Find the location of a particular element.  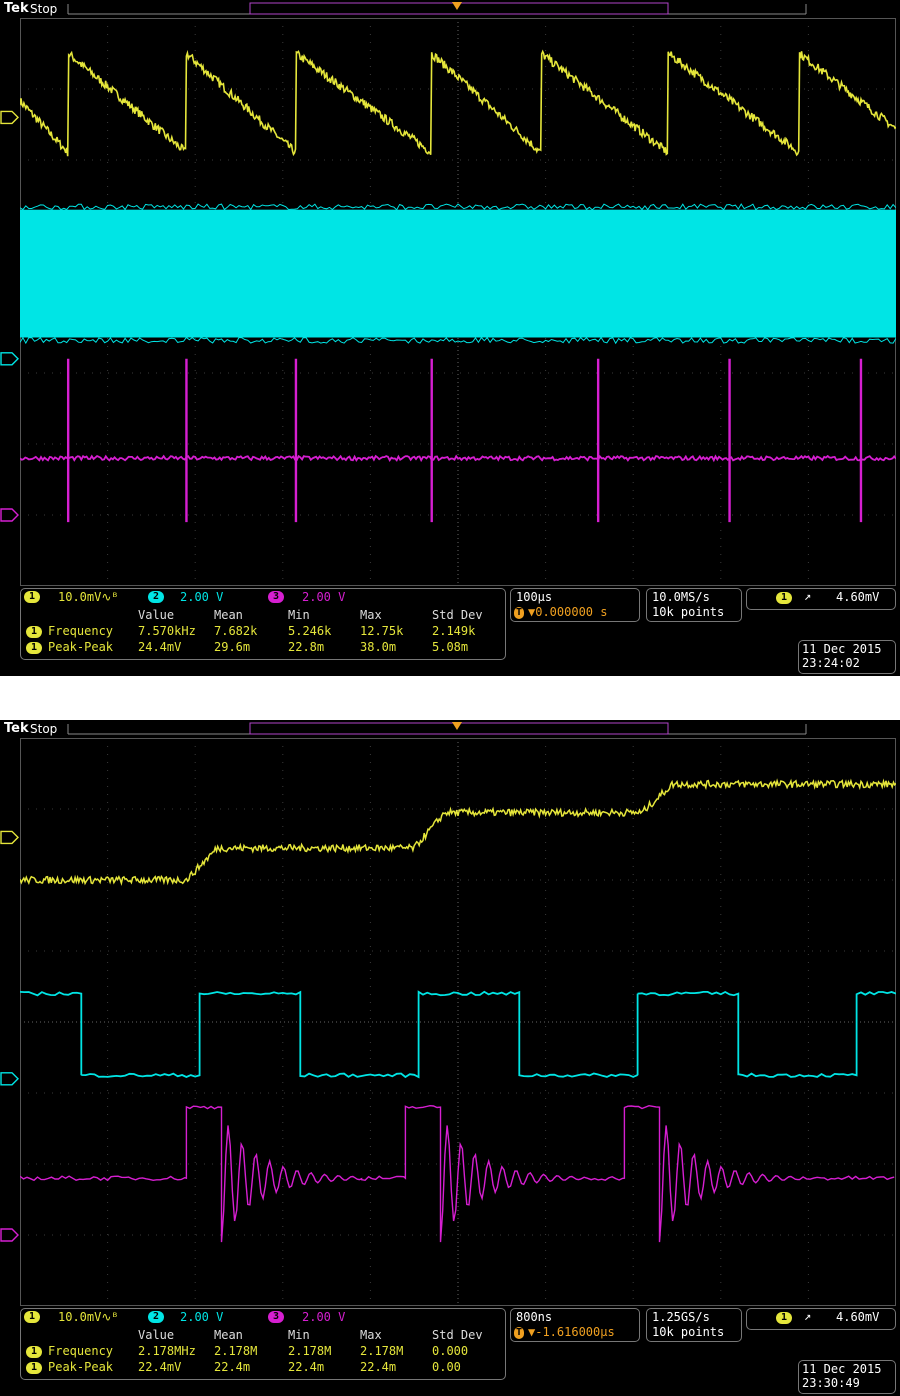

measurement-min: 2.178M is located at coordinates (310, 1351).